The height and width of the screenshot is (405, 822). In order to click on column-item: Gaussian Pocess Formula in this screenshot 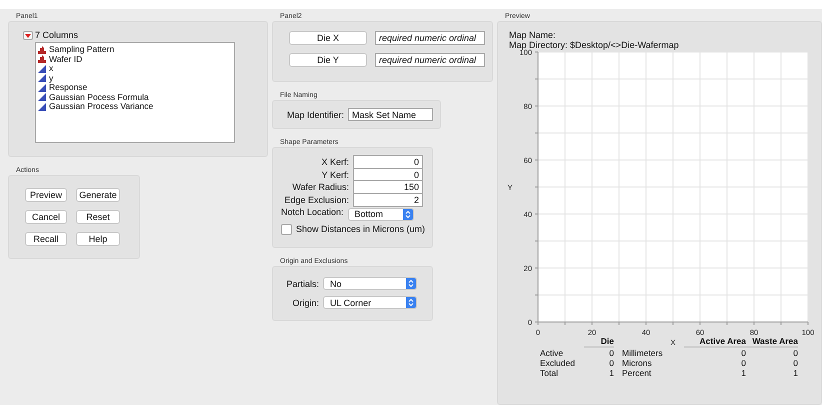, I will do `click(136, 97)`.